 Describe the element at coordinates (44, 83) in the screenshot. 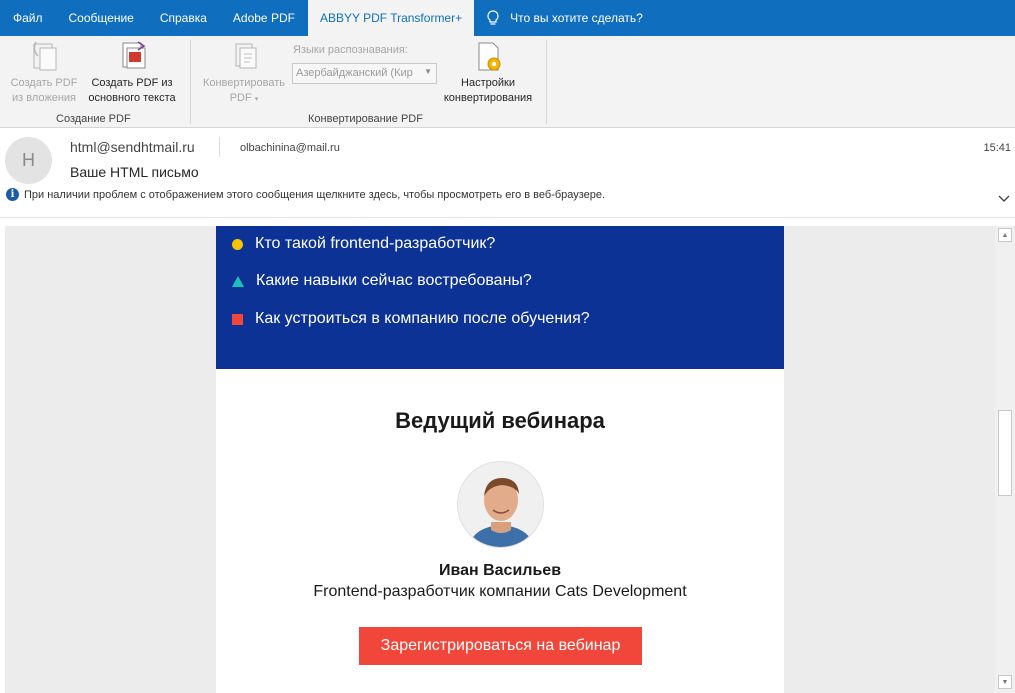

I see `create-pdf-attach-line1: Создать PDF` at that location.